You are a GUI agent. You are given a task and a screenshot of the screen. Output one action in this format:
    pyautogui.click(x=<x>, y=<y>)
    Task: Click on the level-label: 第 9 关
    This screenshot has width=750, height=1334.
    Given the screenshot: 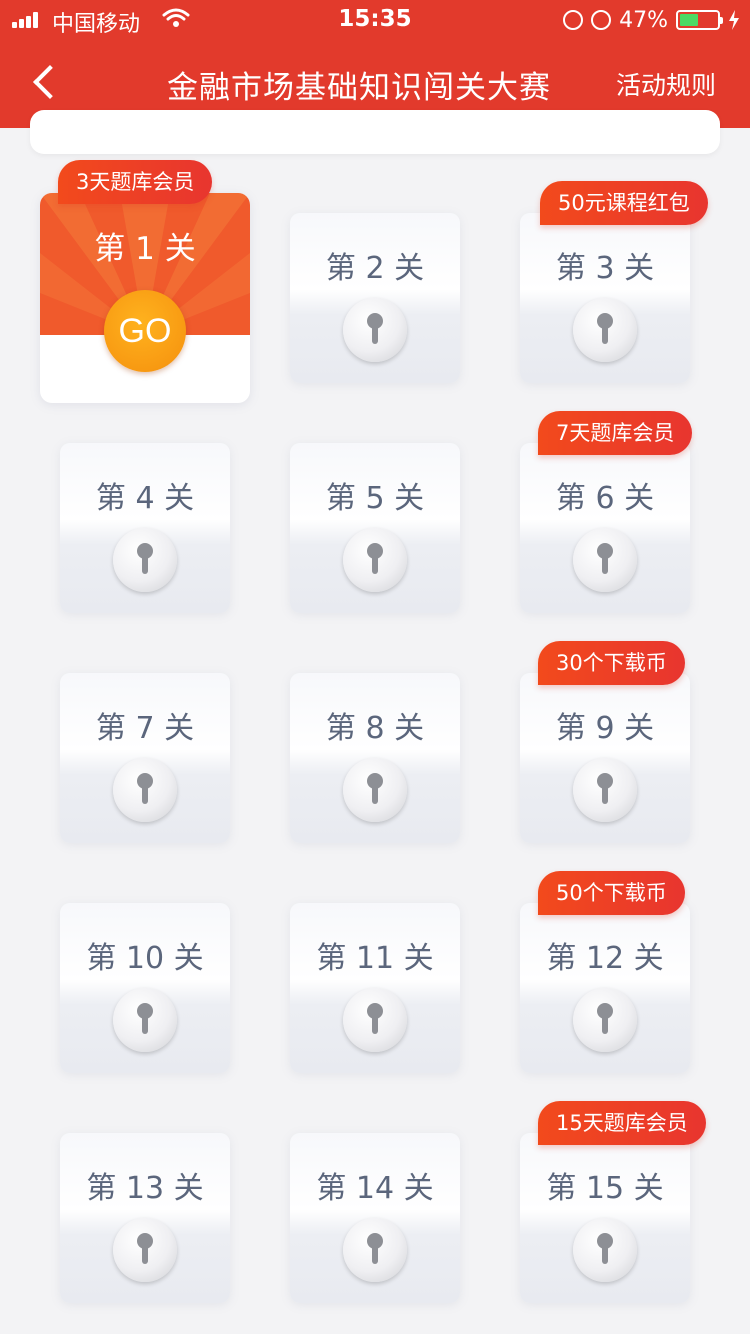 What is the action you would take?
    pyautogui.click(x=605, y=728)
    